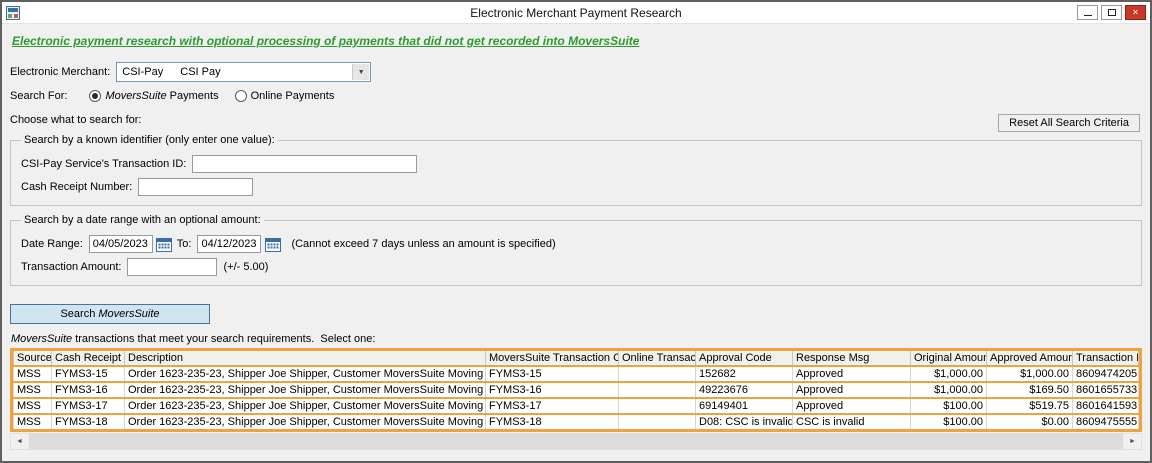  Describe the element at coordinates (305, 164) in the screenshot. I see `transaction-id-input` at that location.